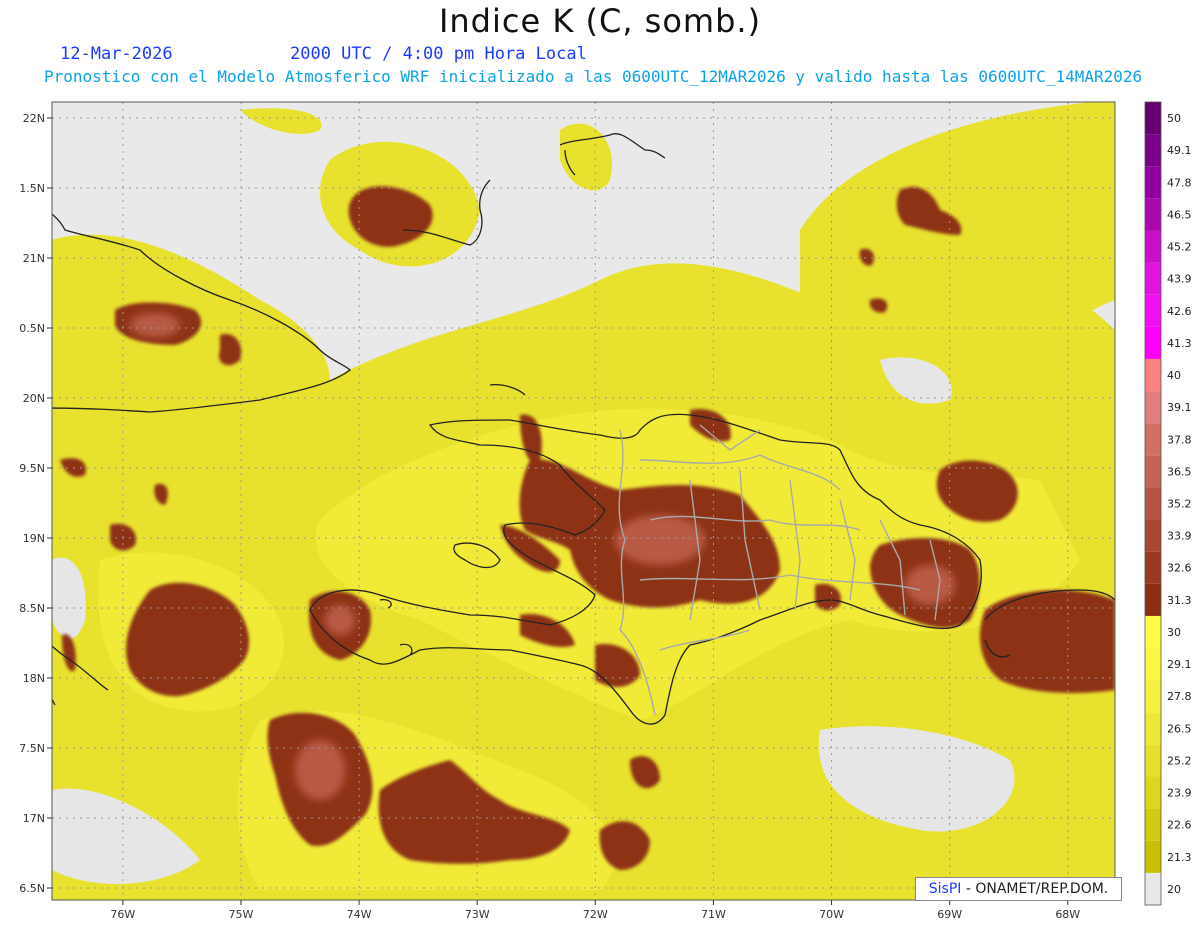 The image size is (1200, 927). I want to click on colorbar-label: 45.2, so click(1179, 247).